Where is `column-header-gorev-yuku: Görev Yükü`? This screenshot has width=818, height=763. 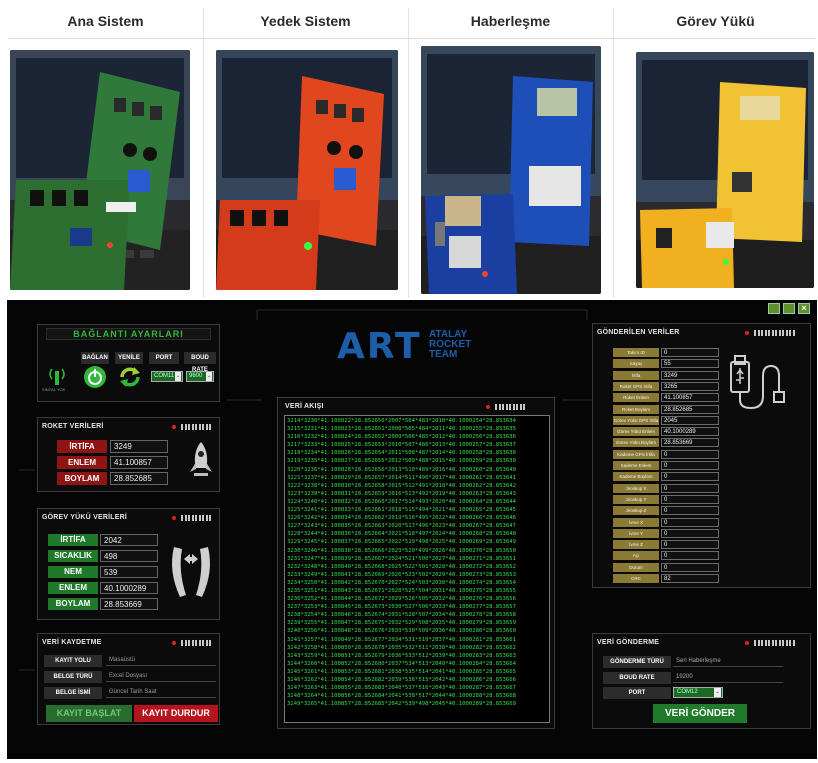
column-header-gorev-yuku: Görev Yükü is located at coordinates (715, 21).